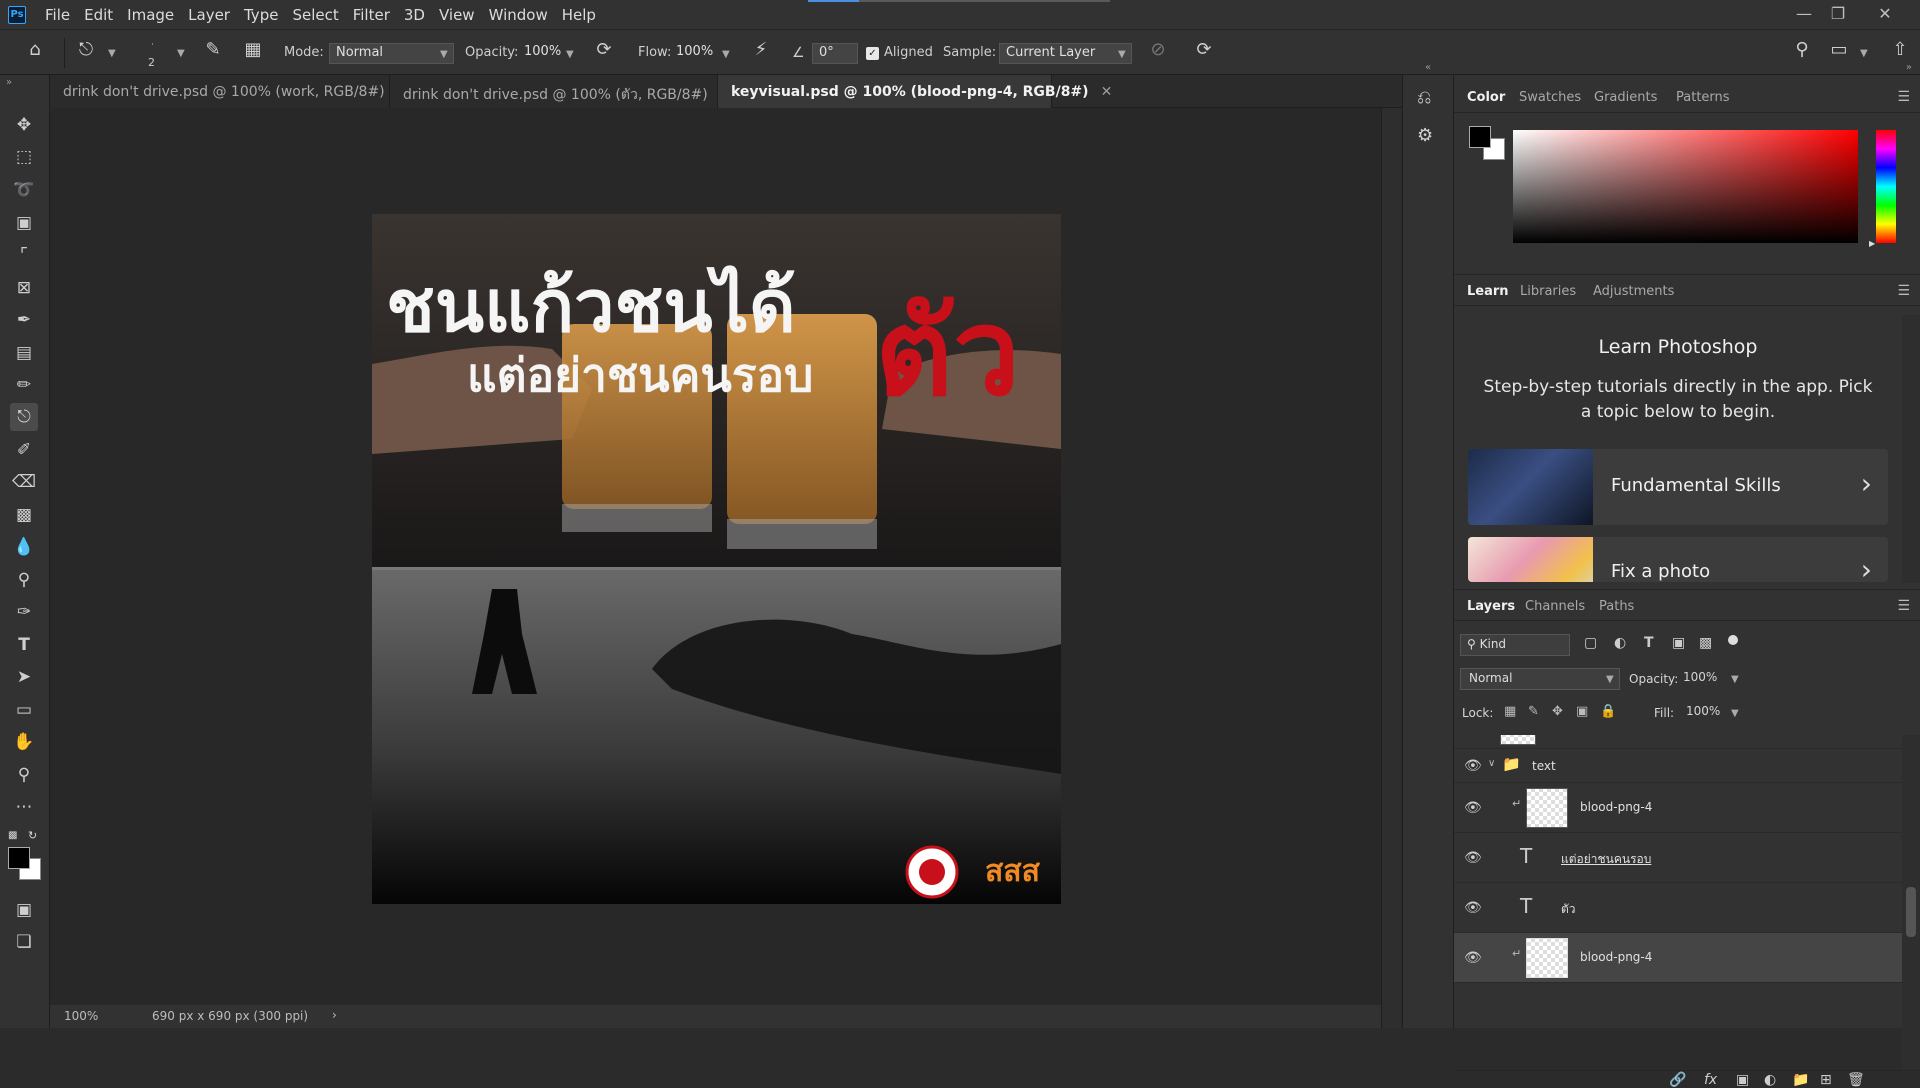 Image resolution: width=1920 pixels, height=1088 pixels. What do you see at coordinates (1555, 606) in the screenshot?
I see `tab-channels: Channels` at bounding box center [1555, 606].